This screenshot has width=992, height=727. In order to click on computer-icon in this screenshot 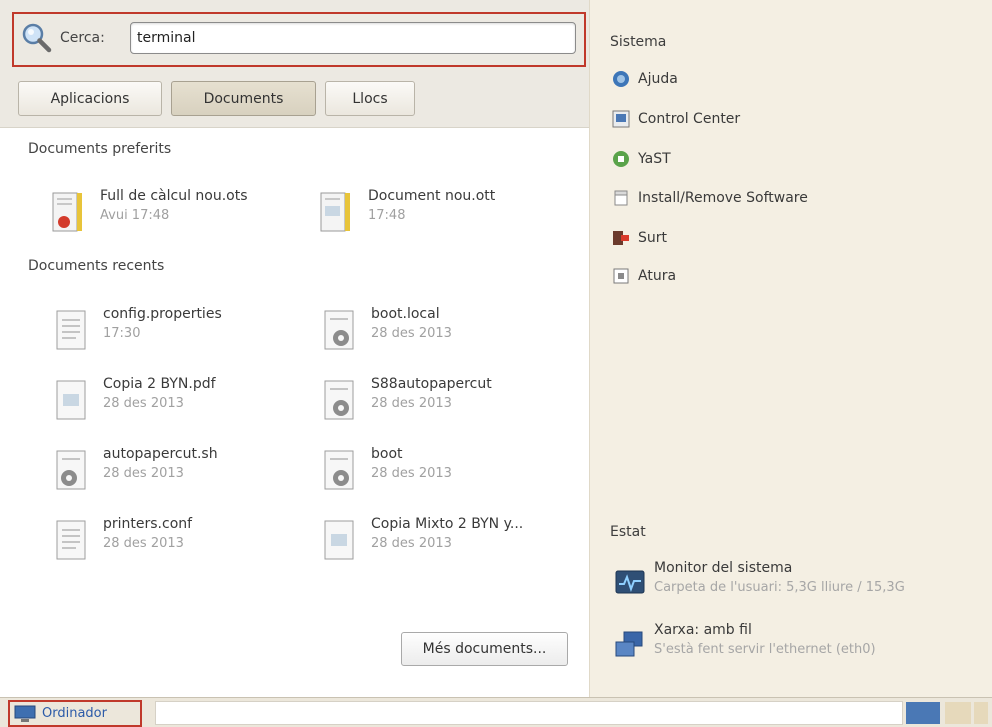, I will do `click(25, 713)`.